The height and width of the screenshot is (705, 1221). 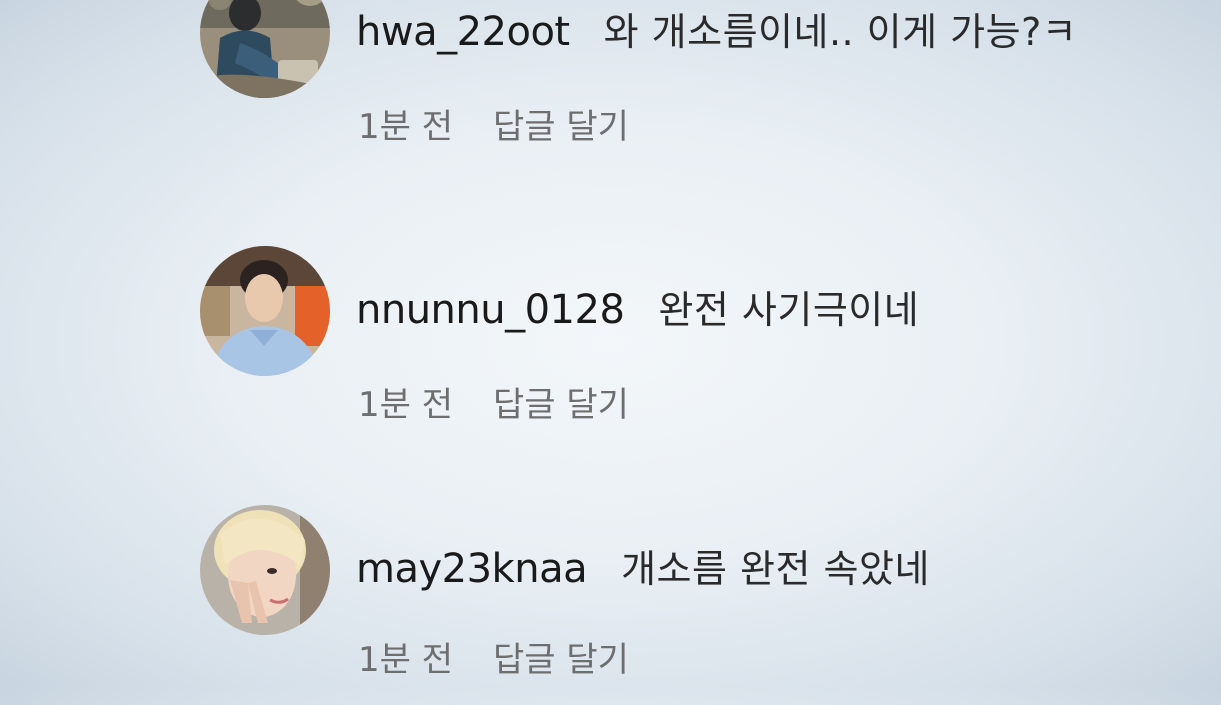 I want to click on comment-line: nnunnu_0128 완전 사기극이네, so click(x=637, y=310).